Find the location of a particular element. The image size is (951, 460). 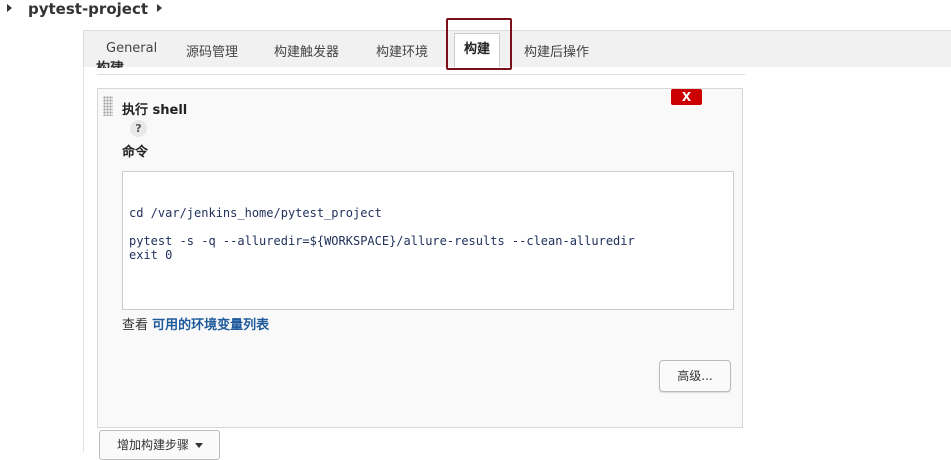

add-build-step-label: 增加构建步骤 is located at coordinates (153, 445).